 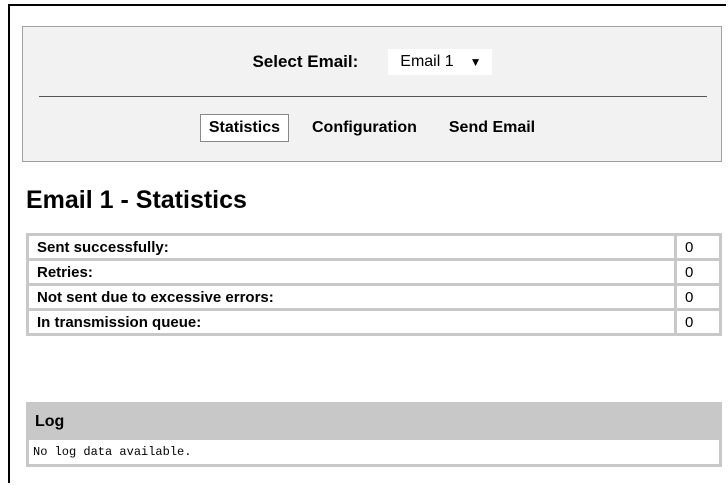 What do you see at coordinates (244, 128) in the screenshot?
I see `tab-statistics: Statistics` at bounding box center [244, 128].